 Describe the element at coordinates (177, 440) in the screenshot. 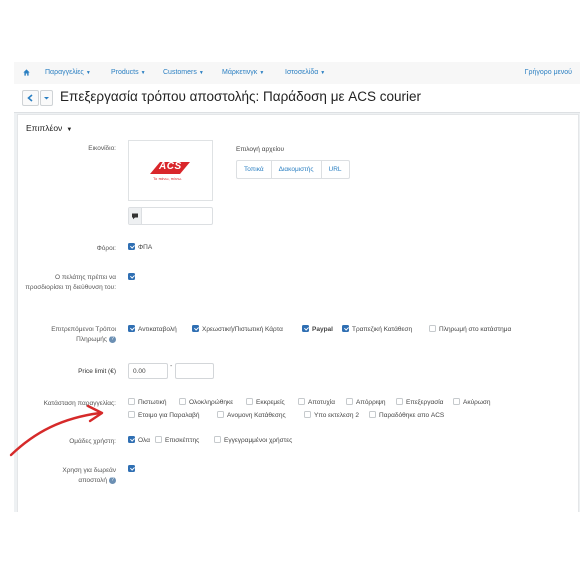

I see `group-guest-option: Επισκέπτης` at that location.